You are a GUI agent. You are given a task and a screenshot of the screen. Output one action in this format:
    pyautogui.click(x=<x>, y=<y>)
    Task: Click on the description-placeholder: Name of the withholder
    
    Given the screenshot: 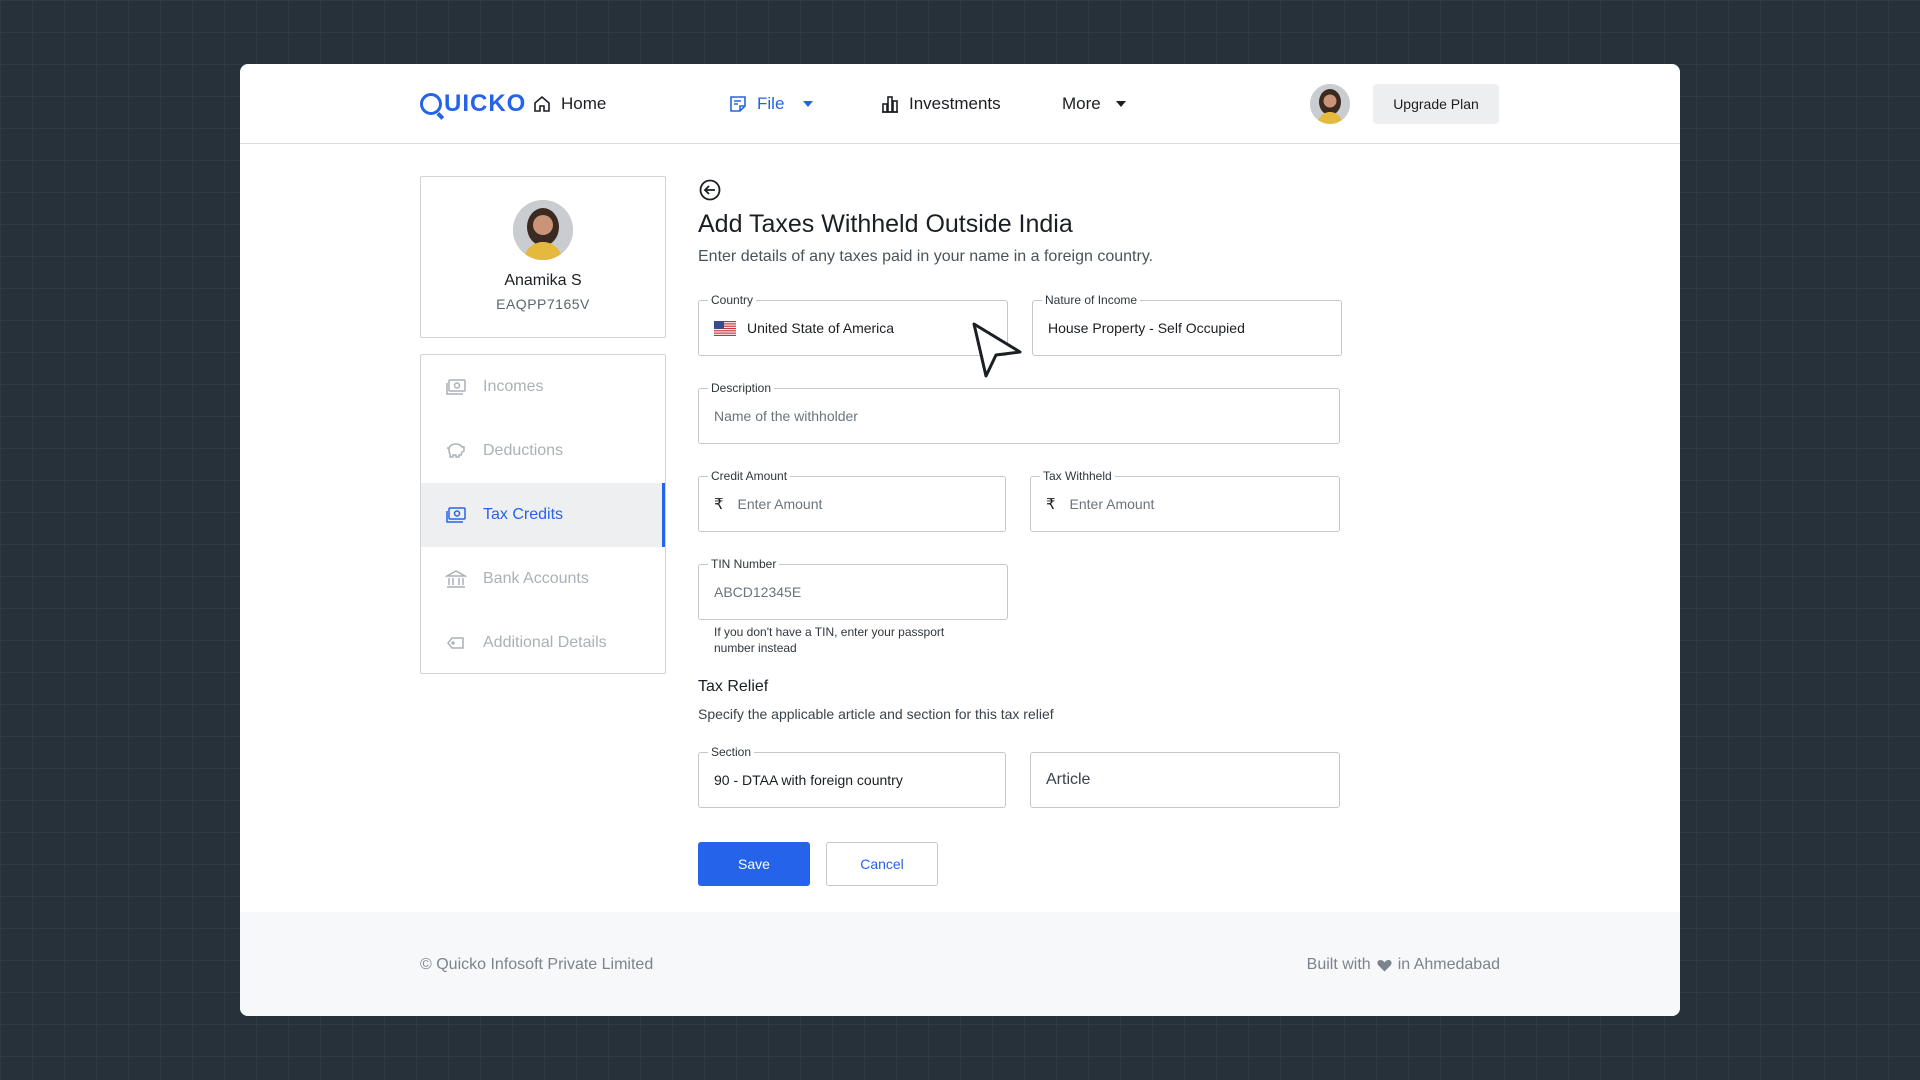 What is the action you would take?
    pyautogui.click(x=786, y=416)
    